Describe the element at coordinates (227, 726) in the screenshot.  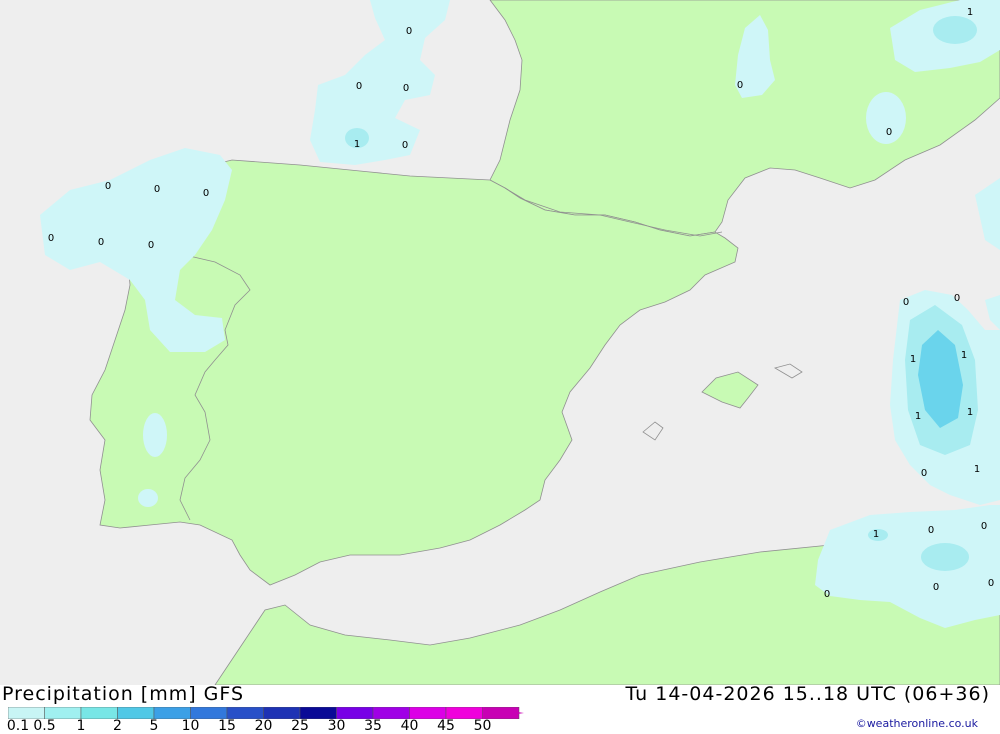
I see `legend-tick-label: 15` at that location.